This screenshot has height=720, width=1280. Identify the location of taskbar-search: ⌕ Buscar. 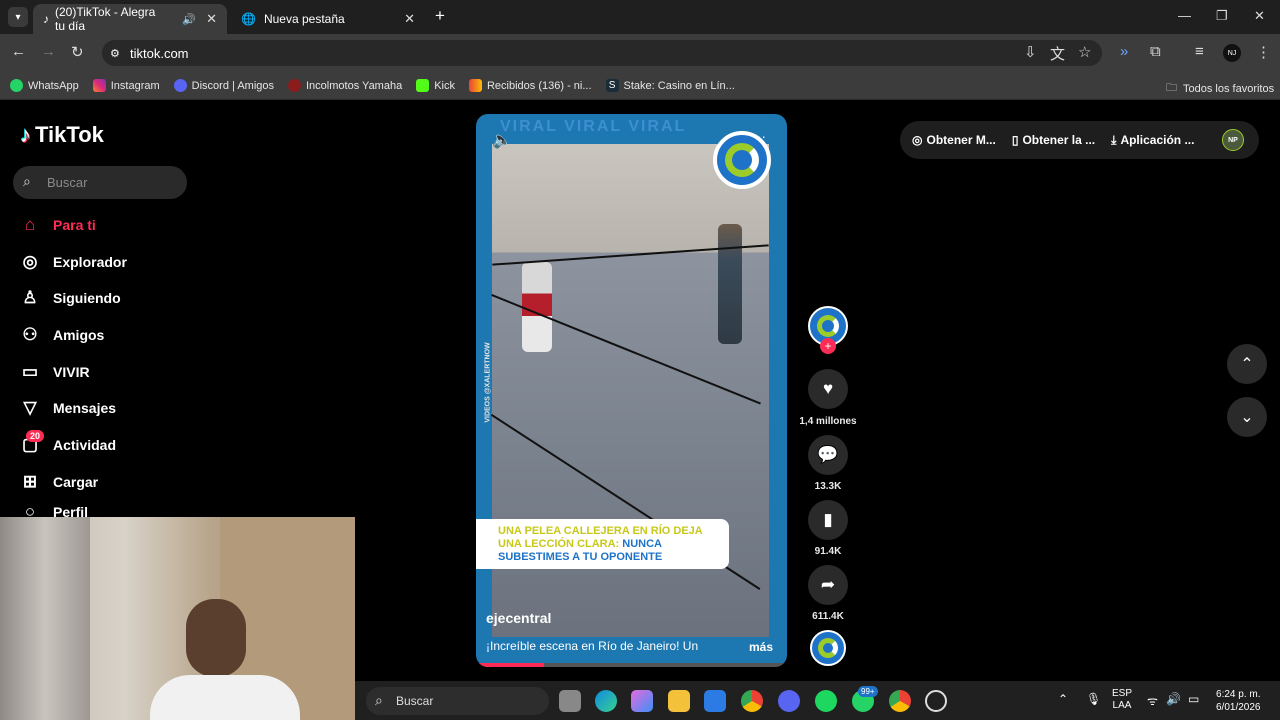
(457, 701).